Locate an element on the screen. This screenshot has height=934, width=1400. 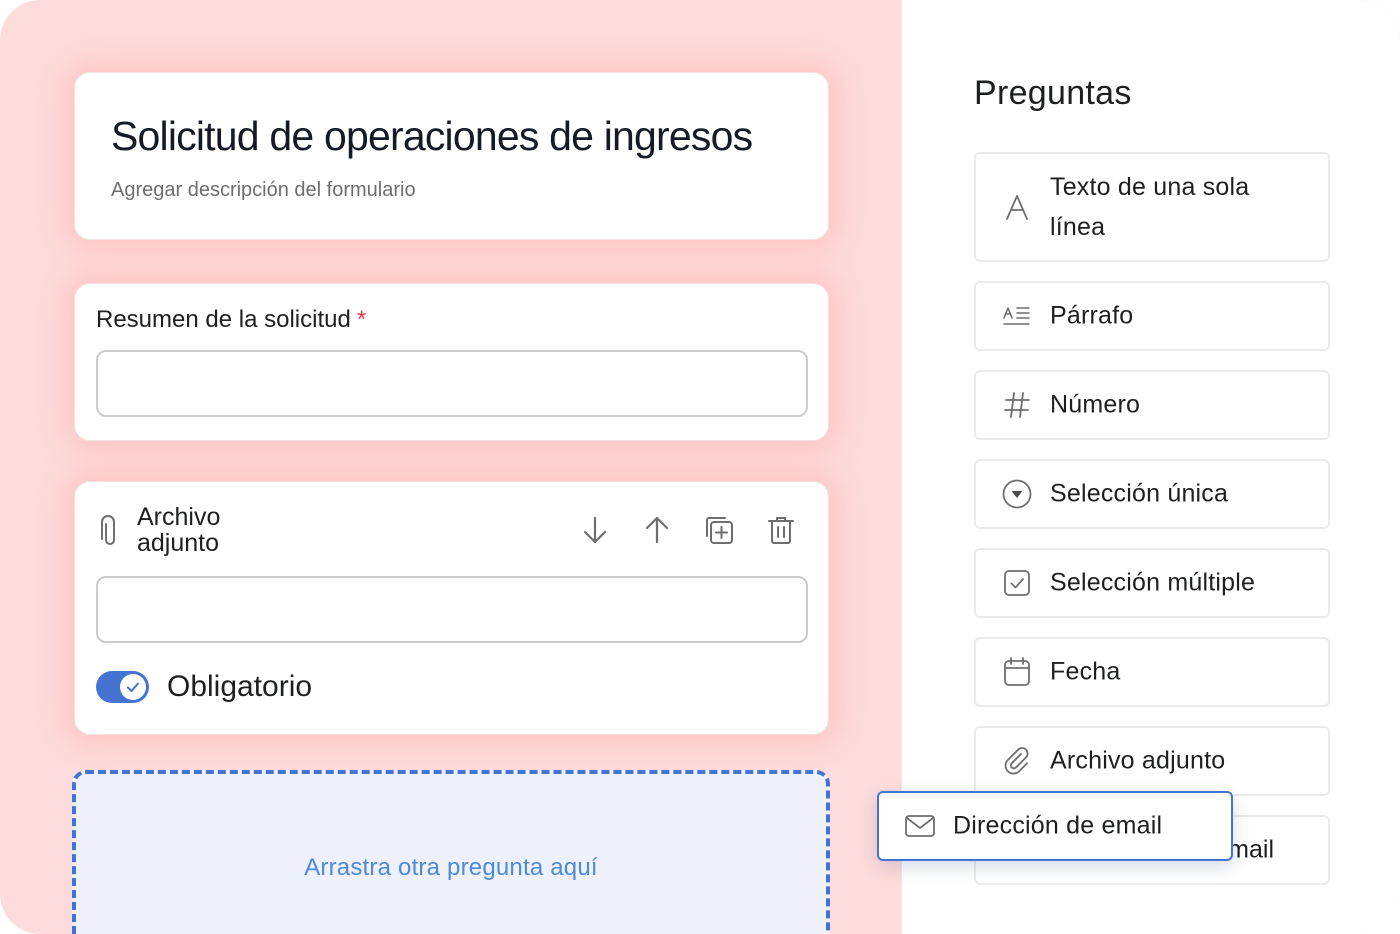
question-type-date: Fecha is located at coordinates (1152, 672).